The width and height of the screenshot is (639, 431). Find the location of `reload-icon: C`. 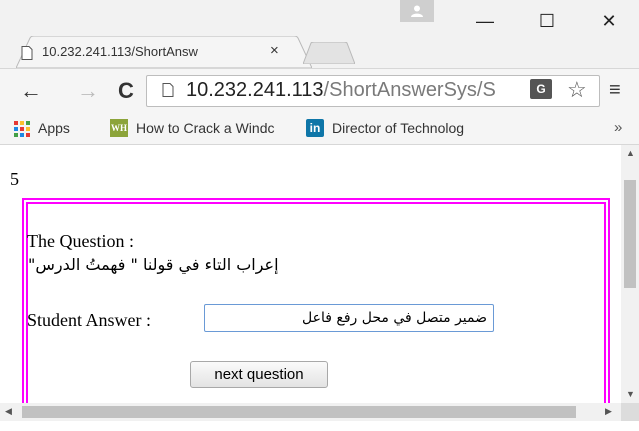

reload-icon: C is located at coordinates (126, 91).